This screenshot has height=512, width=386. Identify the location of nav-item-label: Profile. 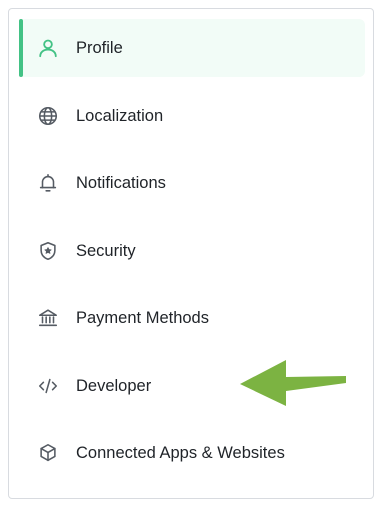
(99, 48).